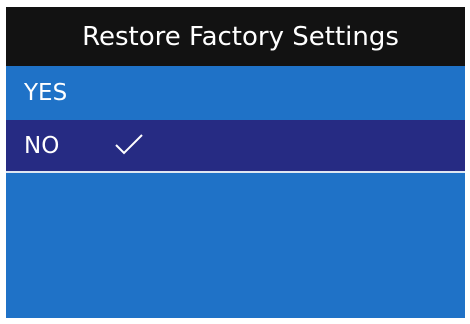 The height and width of the screenshot is (324, 470). Describe the element at coordinates (42, 145) in the screenshot. I see `menu-item-label: NO` at that location.